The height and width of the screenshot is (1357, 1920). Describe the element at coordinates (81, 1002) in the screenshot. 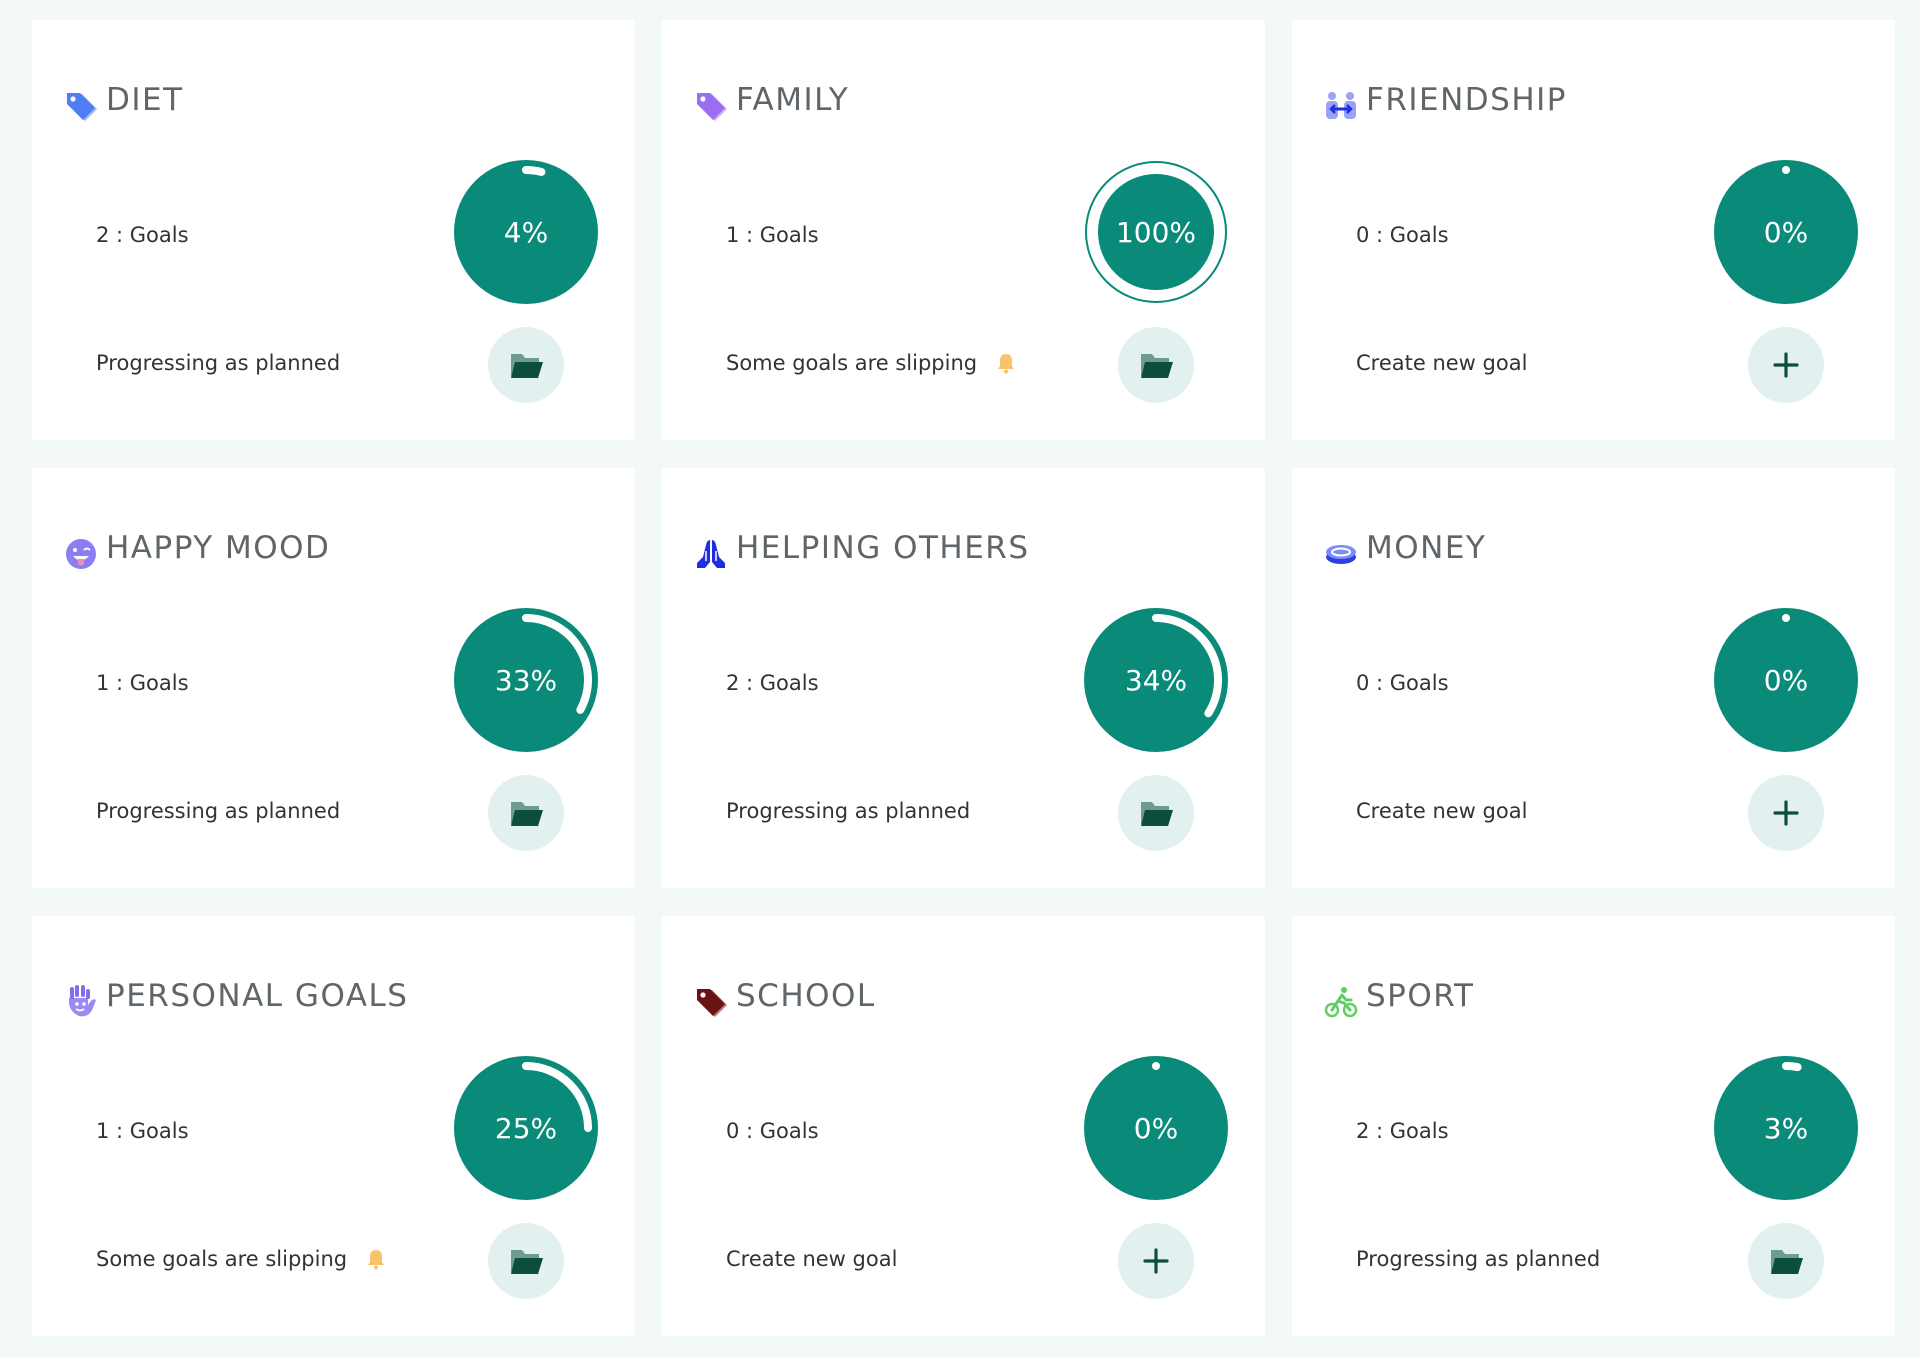

I see `hand-icon` at that location.